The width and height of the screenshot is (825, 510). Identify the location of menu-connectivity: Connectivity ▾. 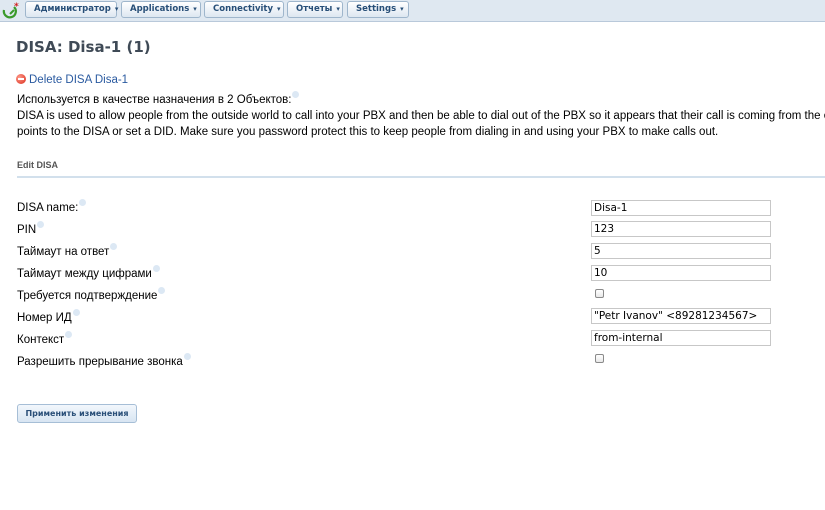
(244, 9).